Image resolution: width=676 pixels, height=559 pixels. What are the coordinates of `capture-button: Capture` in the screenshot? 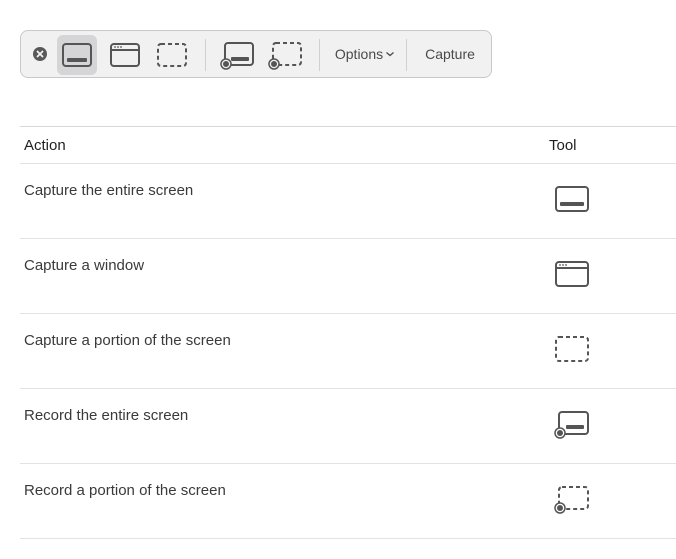 It's located at (450, 54).